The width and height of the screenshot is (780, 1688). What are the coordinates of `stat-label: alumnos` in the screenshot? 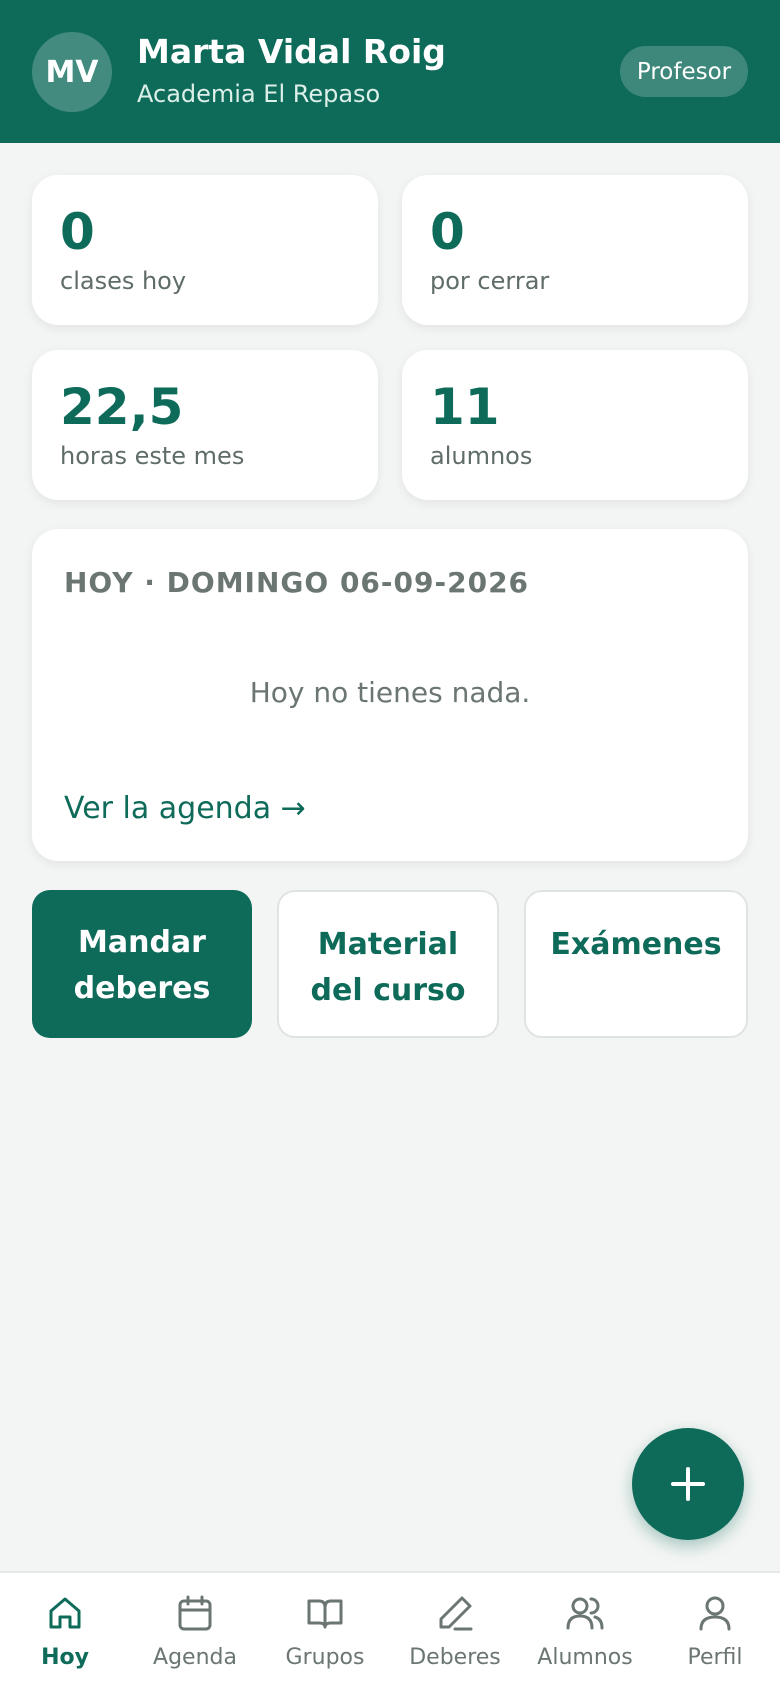 It's located at (481, 456).